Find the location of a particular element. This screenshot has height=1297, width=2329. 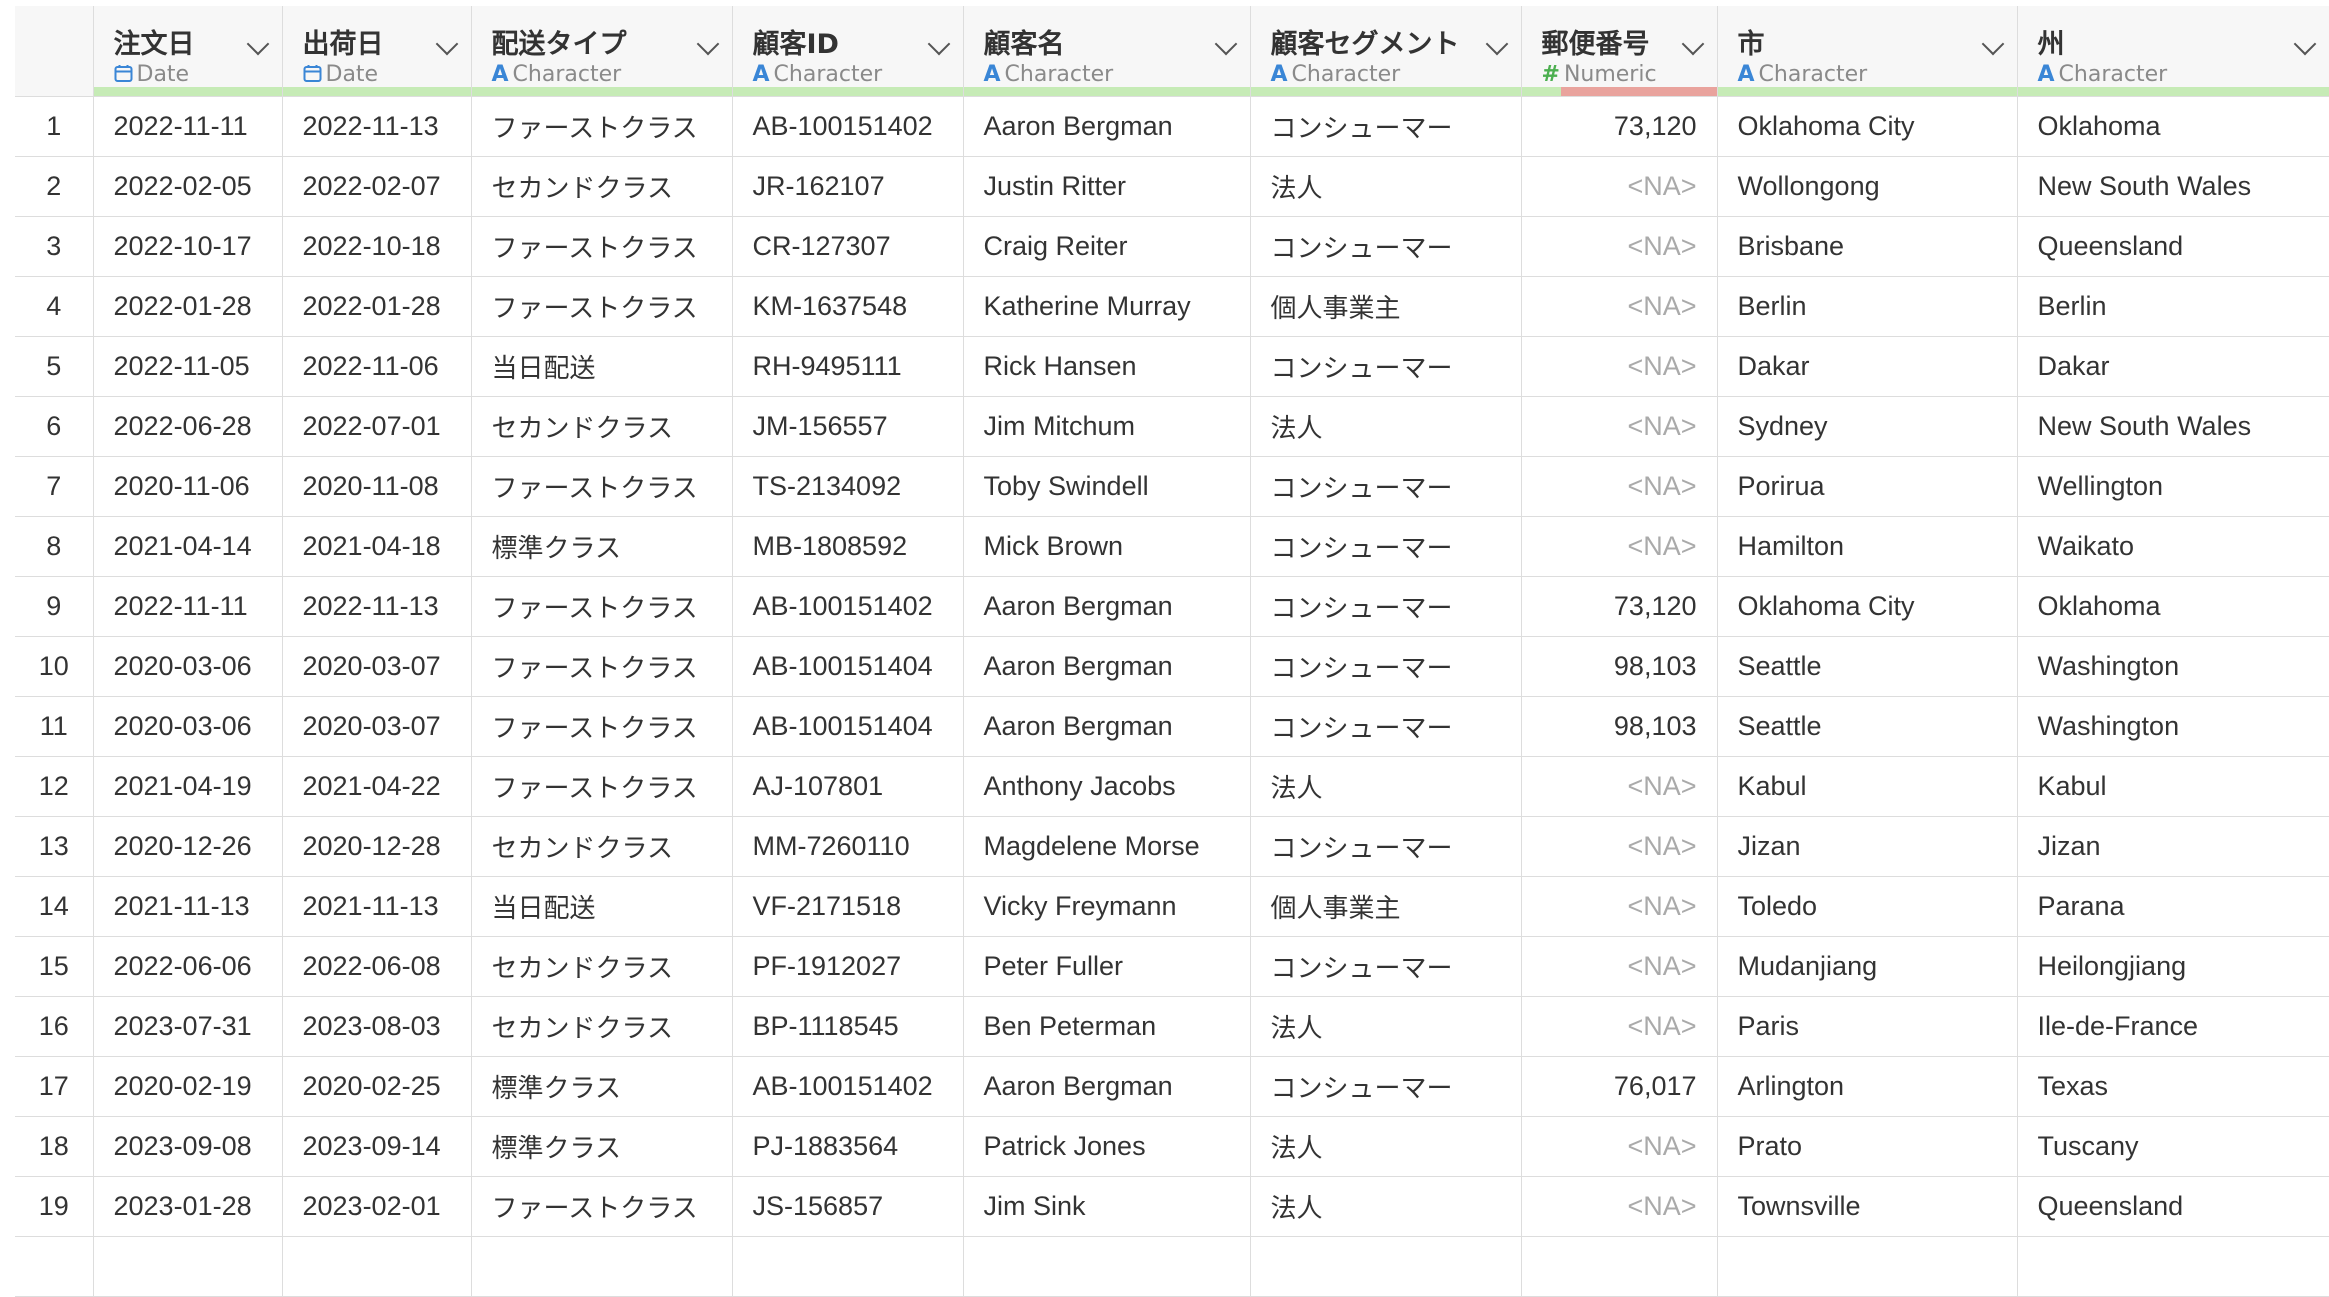

table-cell: Kabul is located at coordinates (2173, 786).